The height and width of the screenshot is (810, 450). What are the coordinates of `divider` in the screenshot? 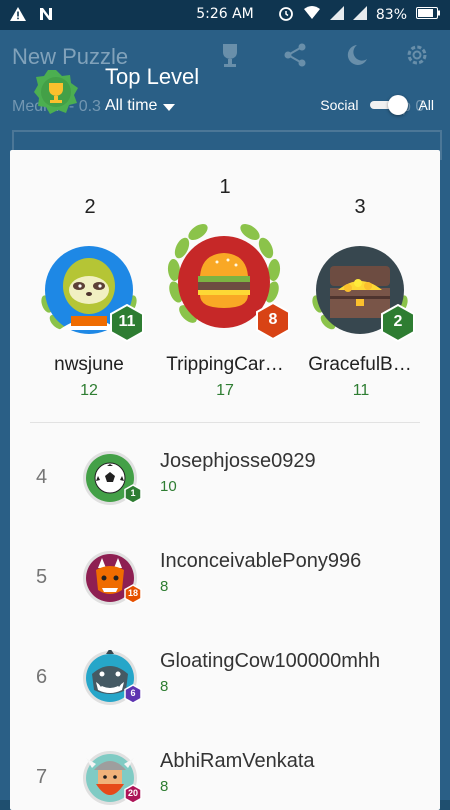 It's located at (225, 422).